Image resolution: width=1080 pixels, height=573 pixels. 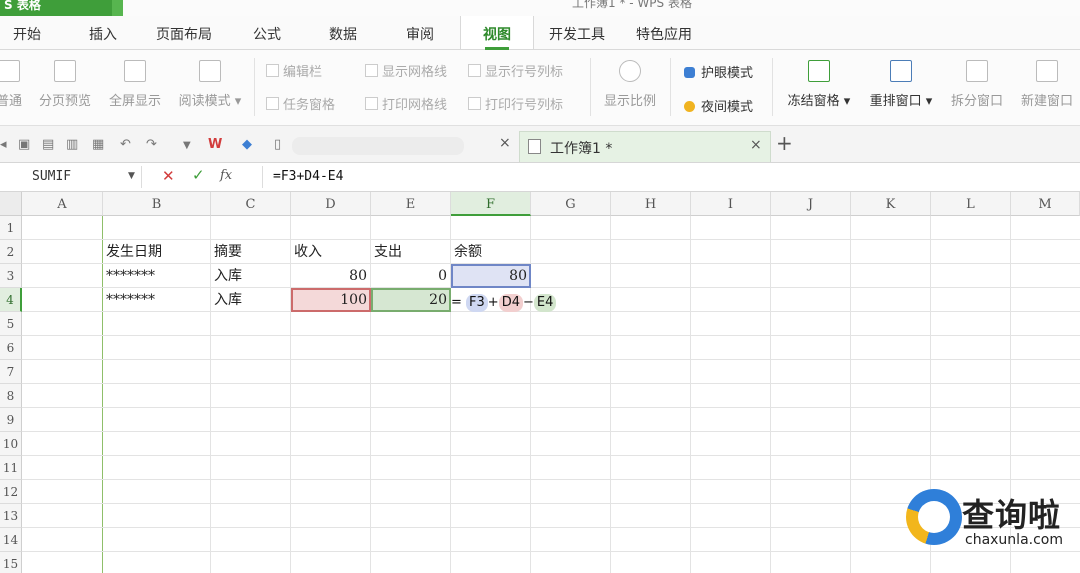 I want to click on redo-icon: ↷, so click(x=151, y=144).